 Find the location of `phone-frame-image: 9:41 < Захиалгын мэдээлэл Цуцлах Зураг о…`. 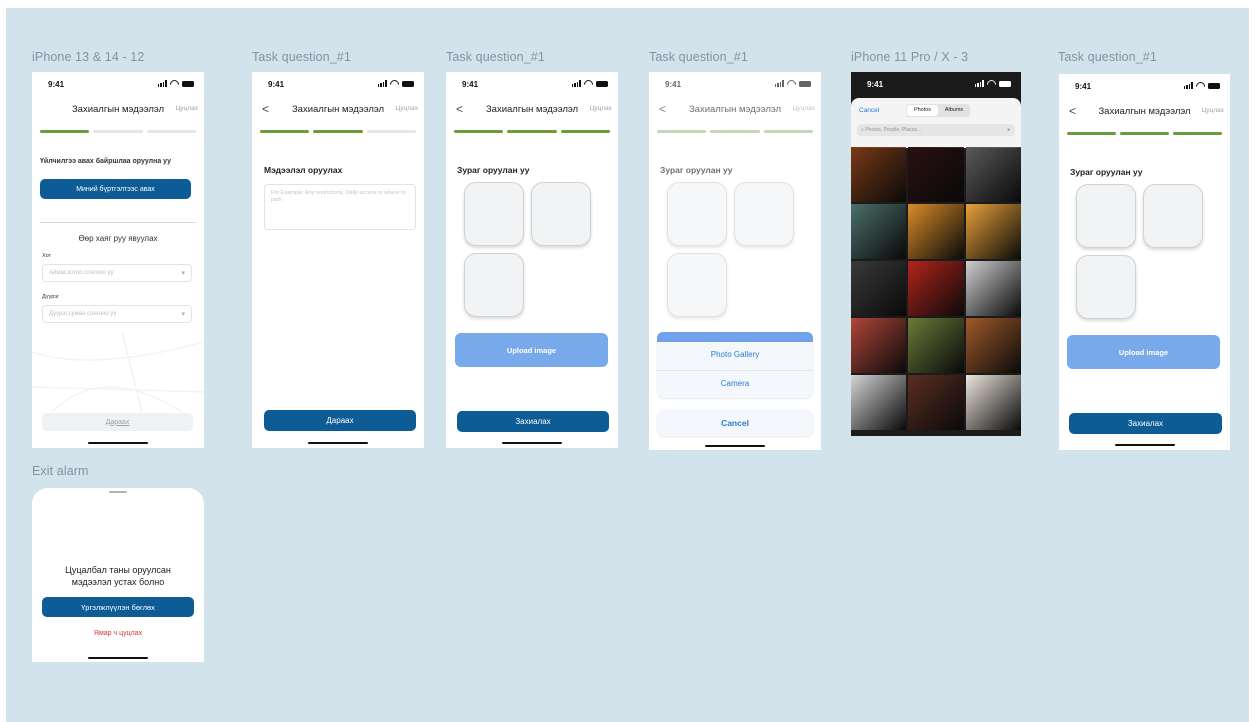

phone-frame-image: 9:41 < Захиалгын мэдээлэл Цуцлах Зураг о… is located at coordinates (532, 260).